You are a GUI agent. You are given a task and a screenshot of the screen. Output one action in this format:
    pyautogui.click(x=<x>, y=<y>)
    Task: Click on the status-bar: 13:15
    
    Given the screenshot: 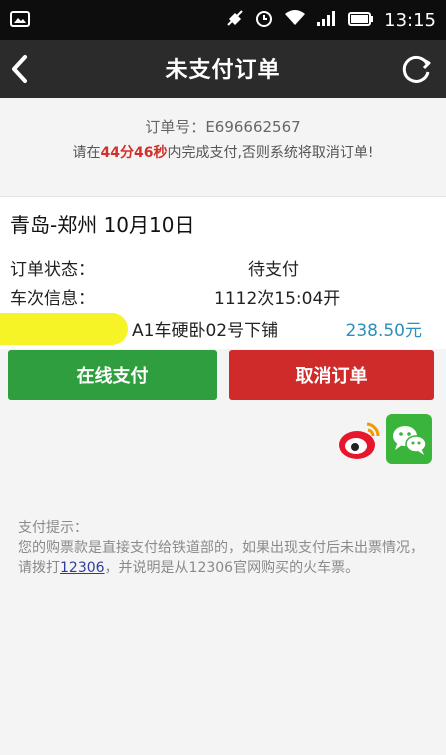 What is the action you would take?
    pyautogui.click(x=223, y=20)
    